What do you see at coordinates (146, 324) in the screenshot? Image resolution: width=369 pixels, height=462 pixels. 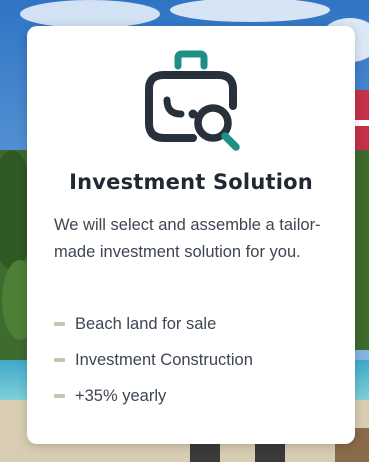 I see `feature-label: Beach land for sale` at bounding box center [146, 324].